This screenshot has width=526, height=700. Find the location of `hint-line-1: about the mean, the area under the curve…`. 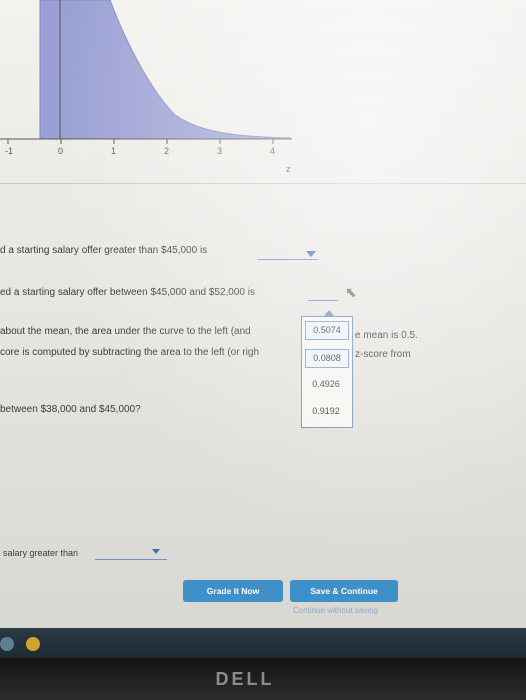

hint-line-1: about the mean, the area under the curve… is located at coordinates (125, 331).